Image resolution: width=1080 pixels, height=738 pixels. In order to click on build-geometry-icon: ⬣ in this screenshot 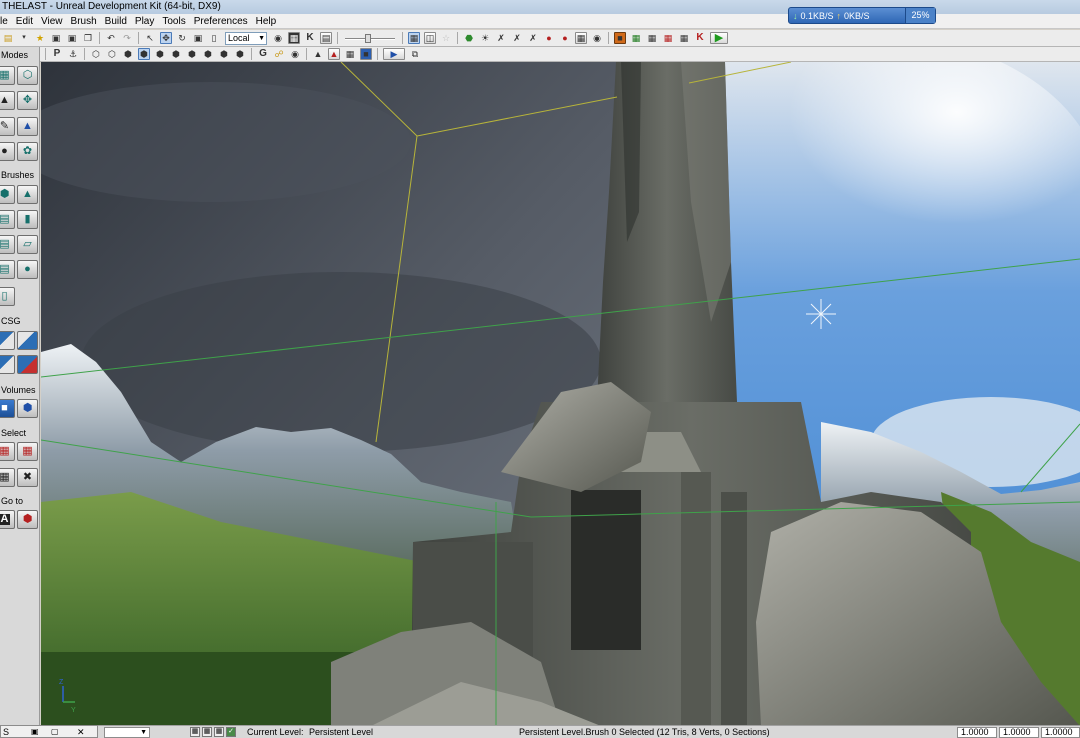, I will do `click(469, 38)`.